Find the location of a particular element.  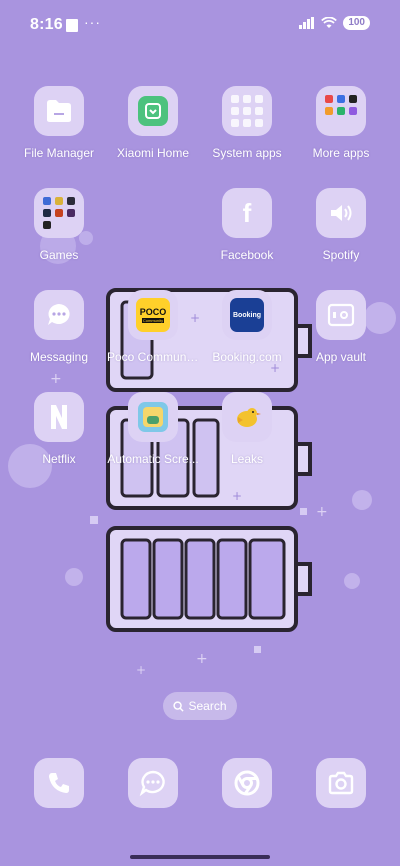

app-app-vault: App vault is located at coordinates (341, 330).